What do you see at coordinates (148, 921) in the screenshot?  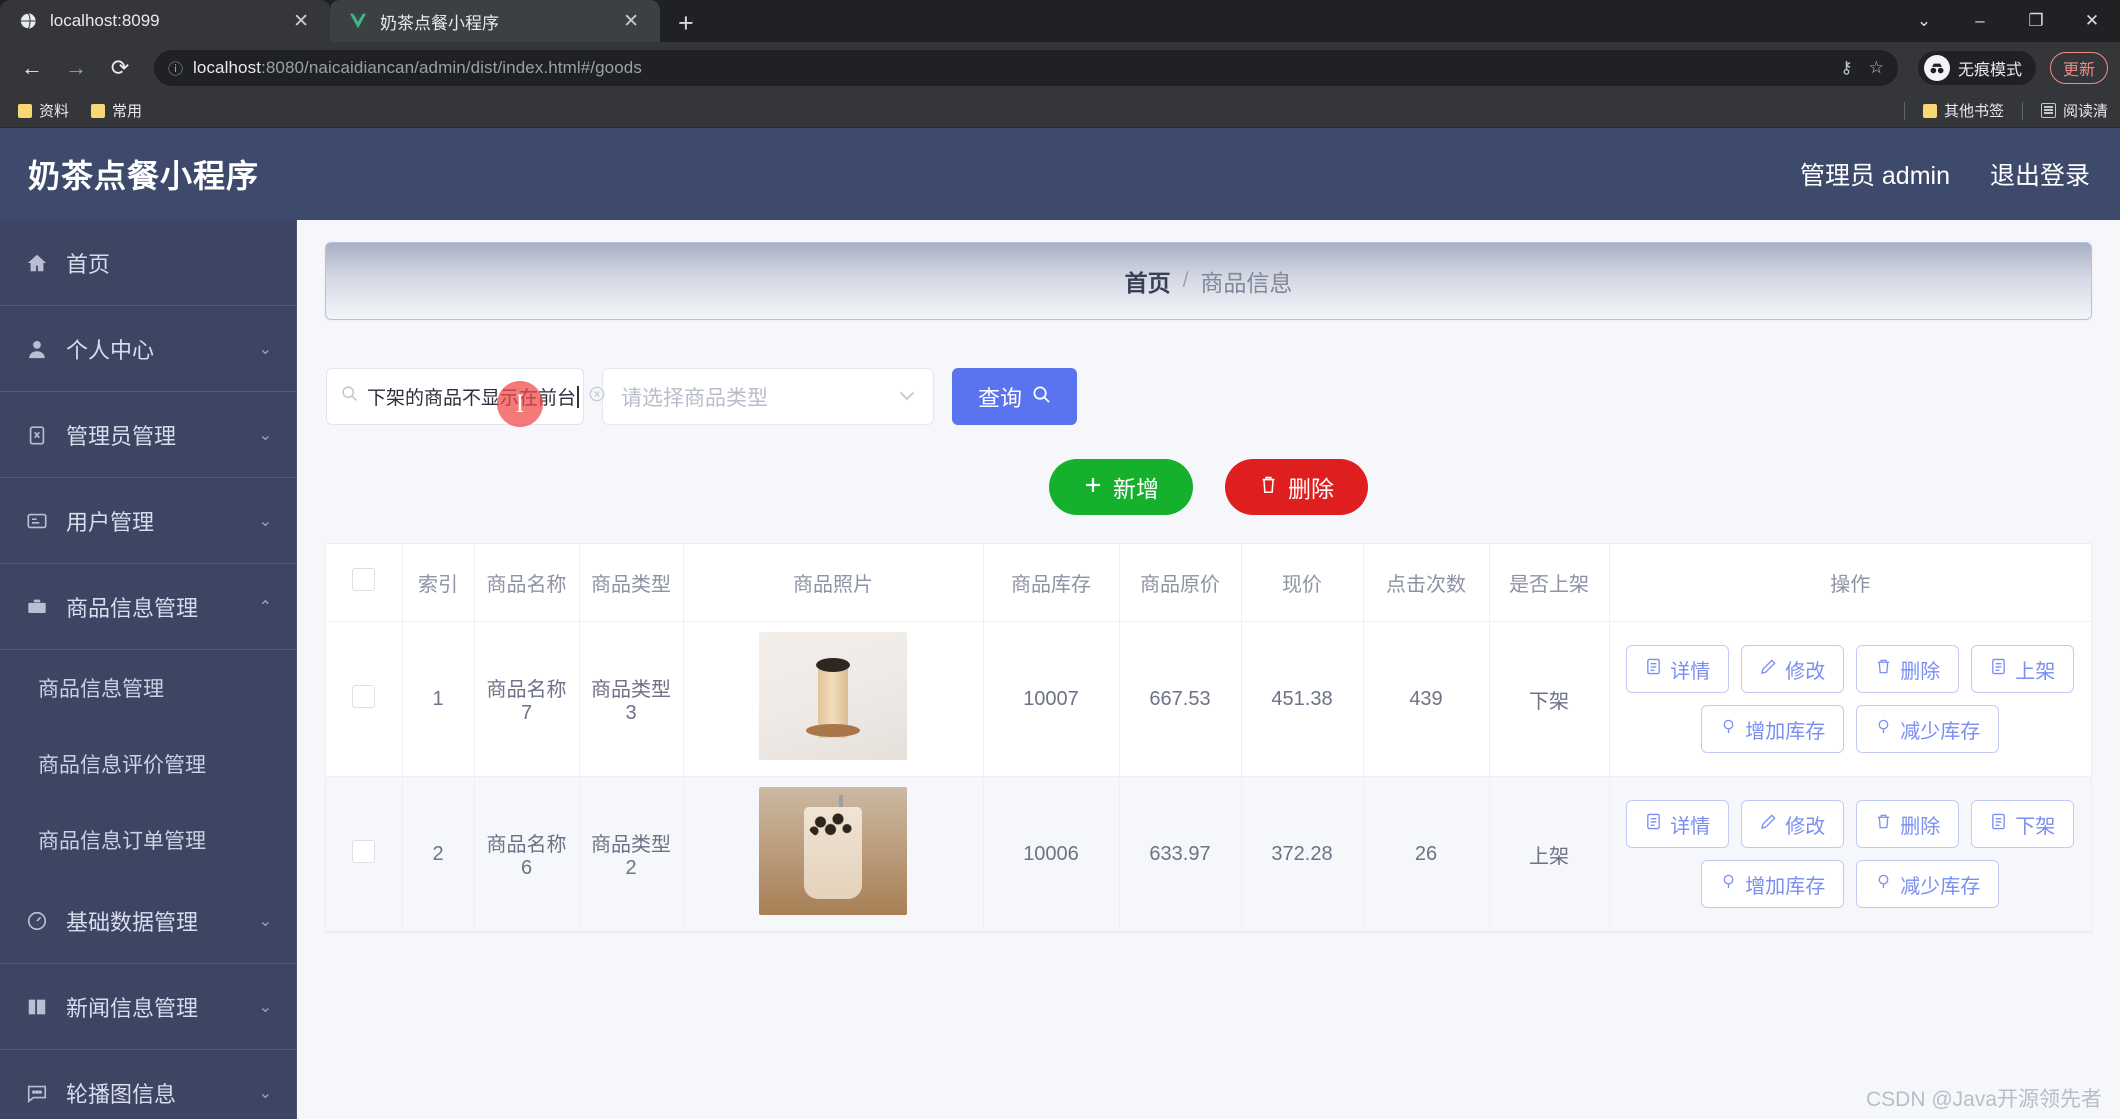 I see `sidebar-item-base-data: 基础数据管理 ⌄` at bounding box center [148, 921].